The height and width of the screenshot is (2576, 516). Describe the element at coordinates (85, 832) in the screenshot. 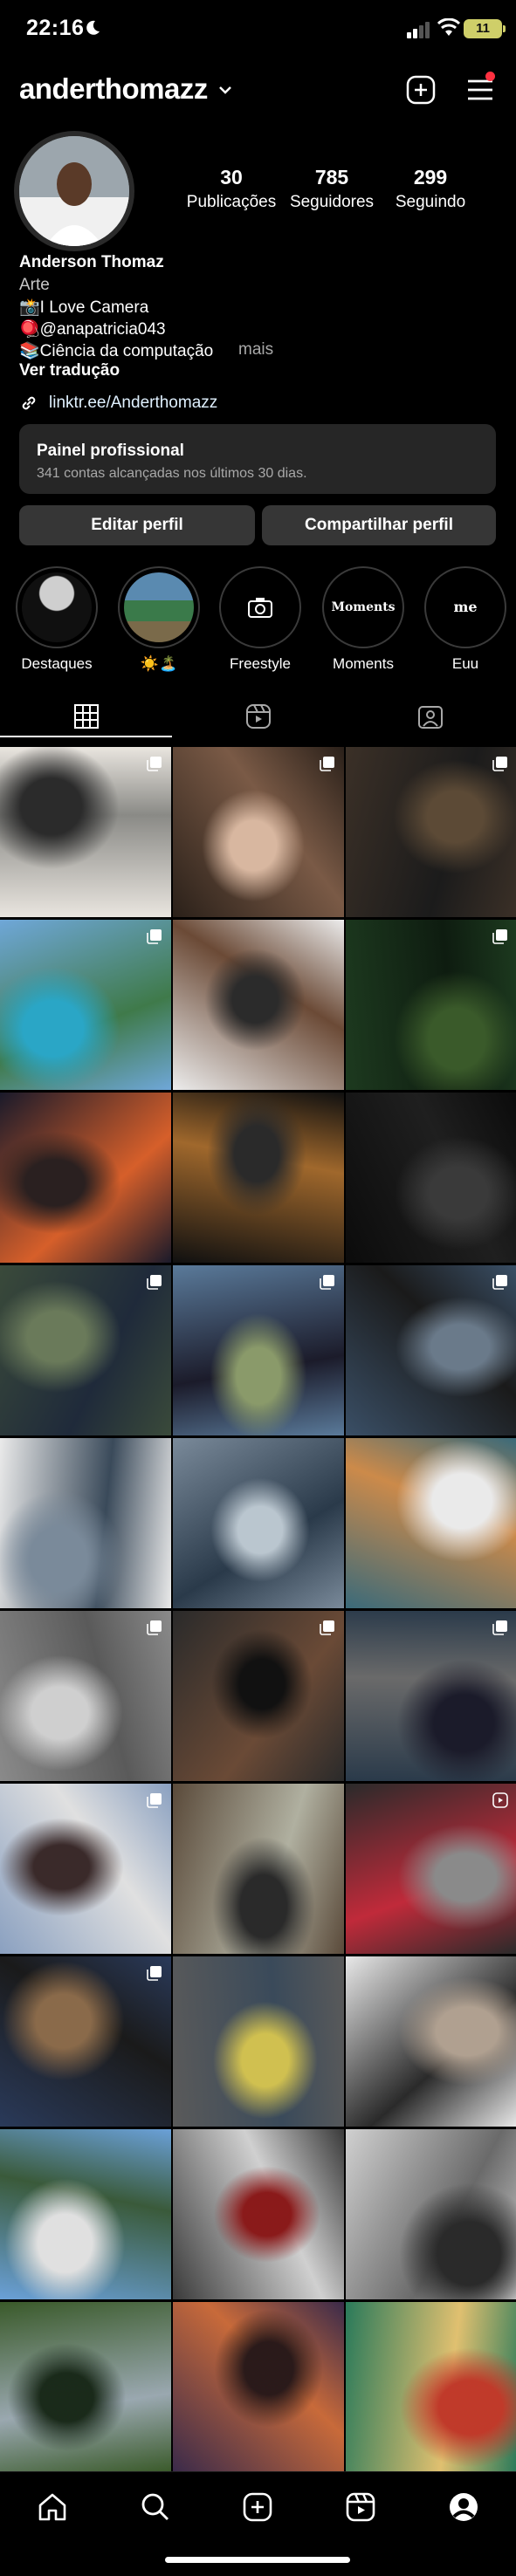

I see `post-couple-white` at that location.